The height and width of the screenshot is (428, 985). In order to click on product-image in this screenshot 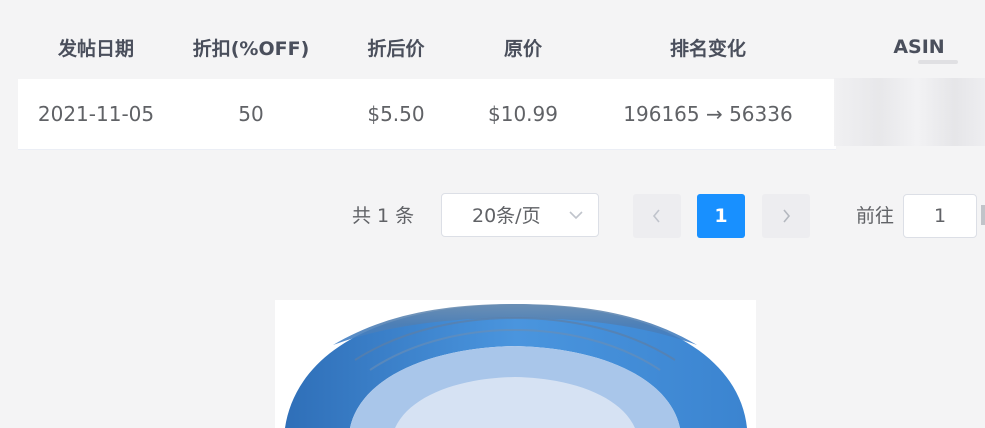, I will do `click(515, 364)`.